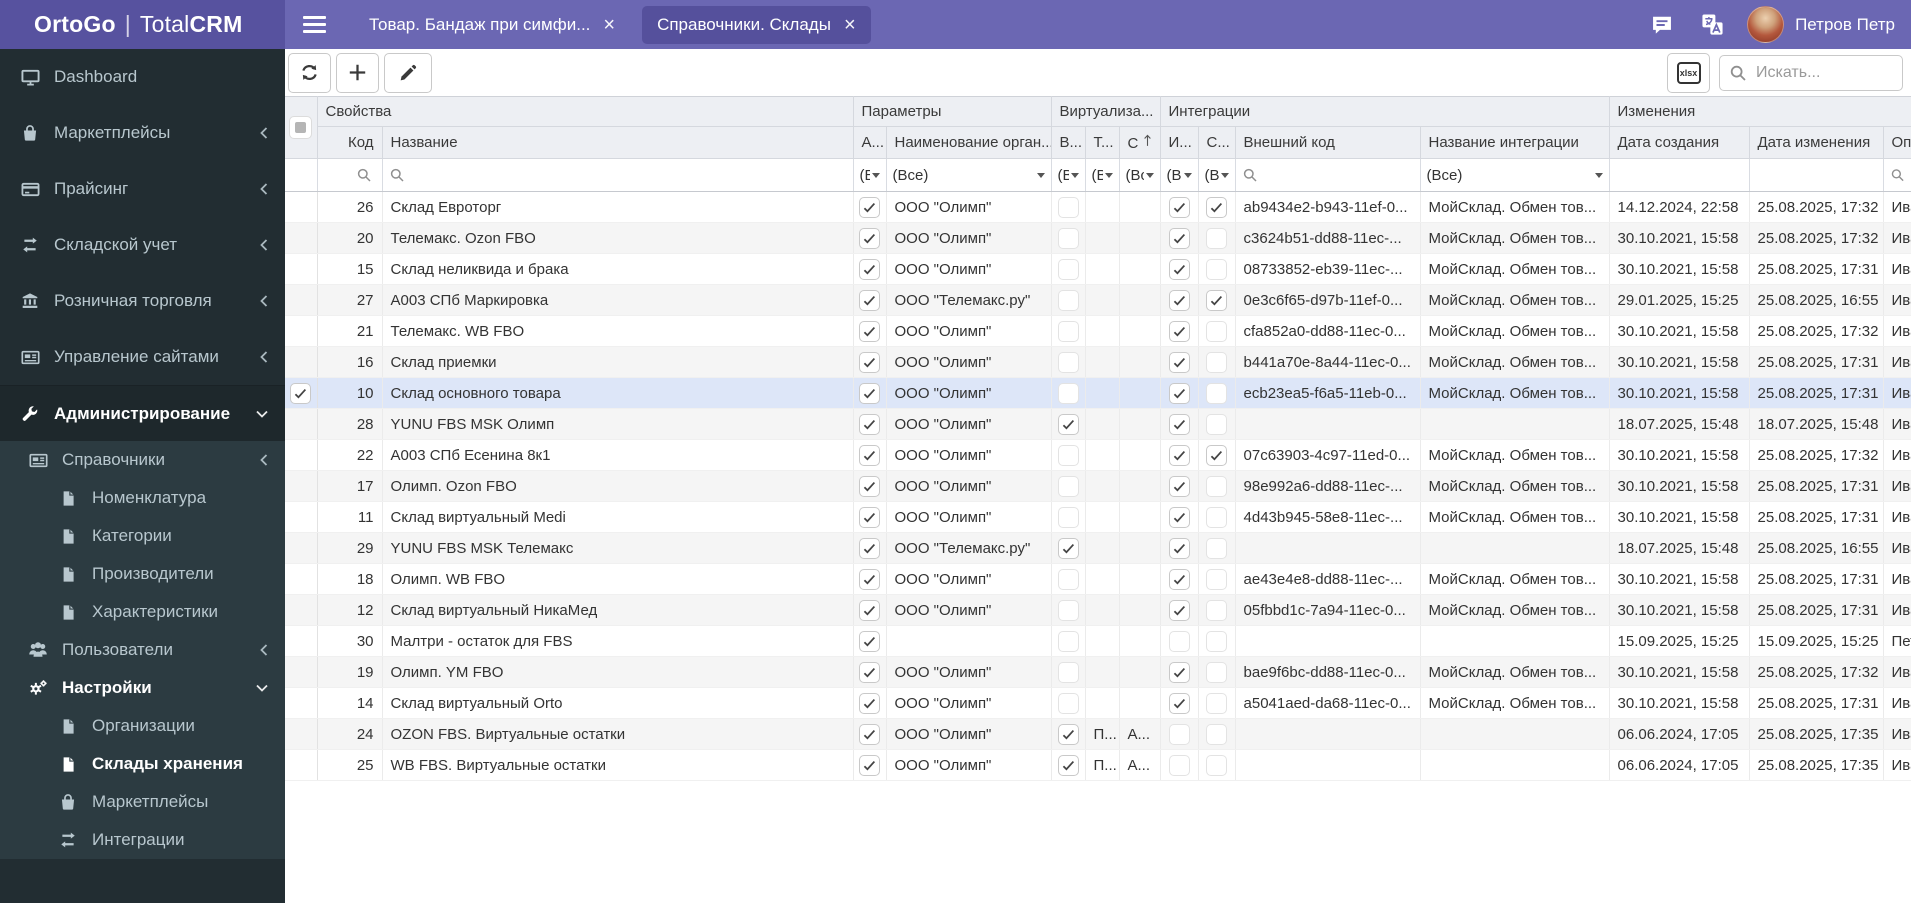  I want to click on language-icon, so click(1712, 24).